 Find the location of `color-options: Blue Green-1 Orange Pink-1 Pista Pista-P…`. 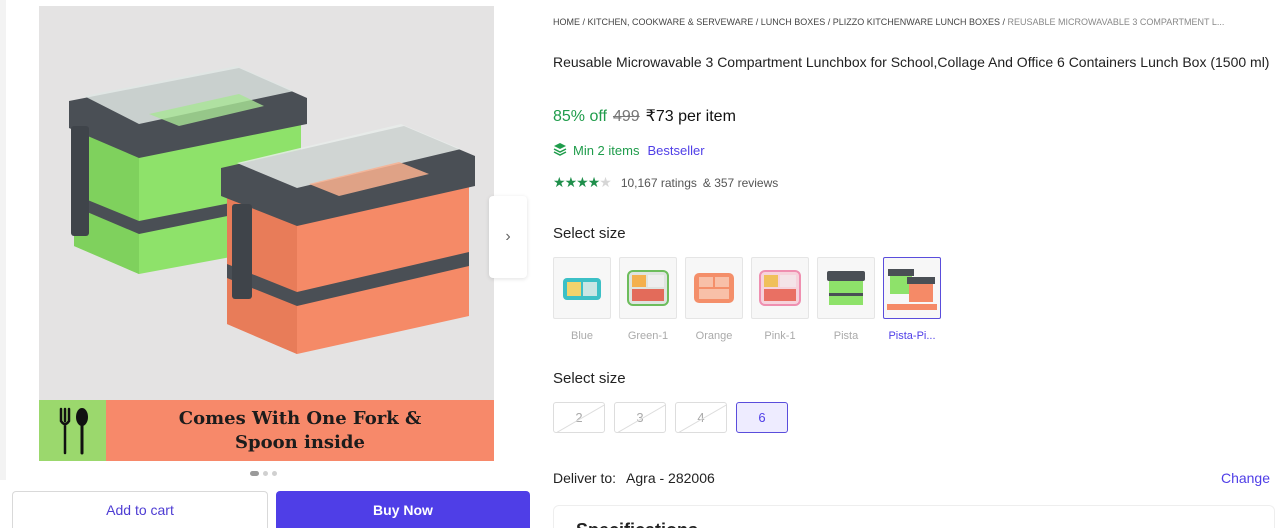

color-options: Blue Green-1 Orange Pink-1 Pista Pista-P… is located at coordinates (747, 299).